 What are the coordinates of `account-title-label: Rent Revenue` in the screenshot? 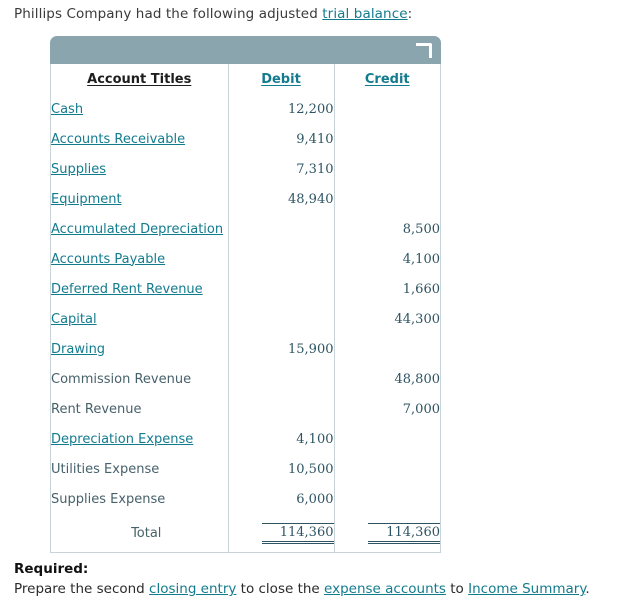 It's located at (96, 409).